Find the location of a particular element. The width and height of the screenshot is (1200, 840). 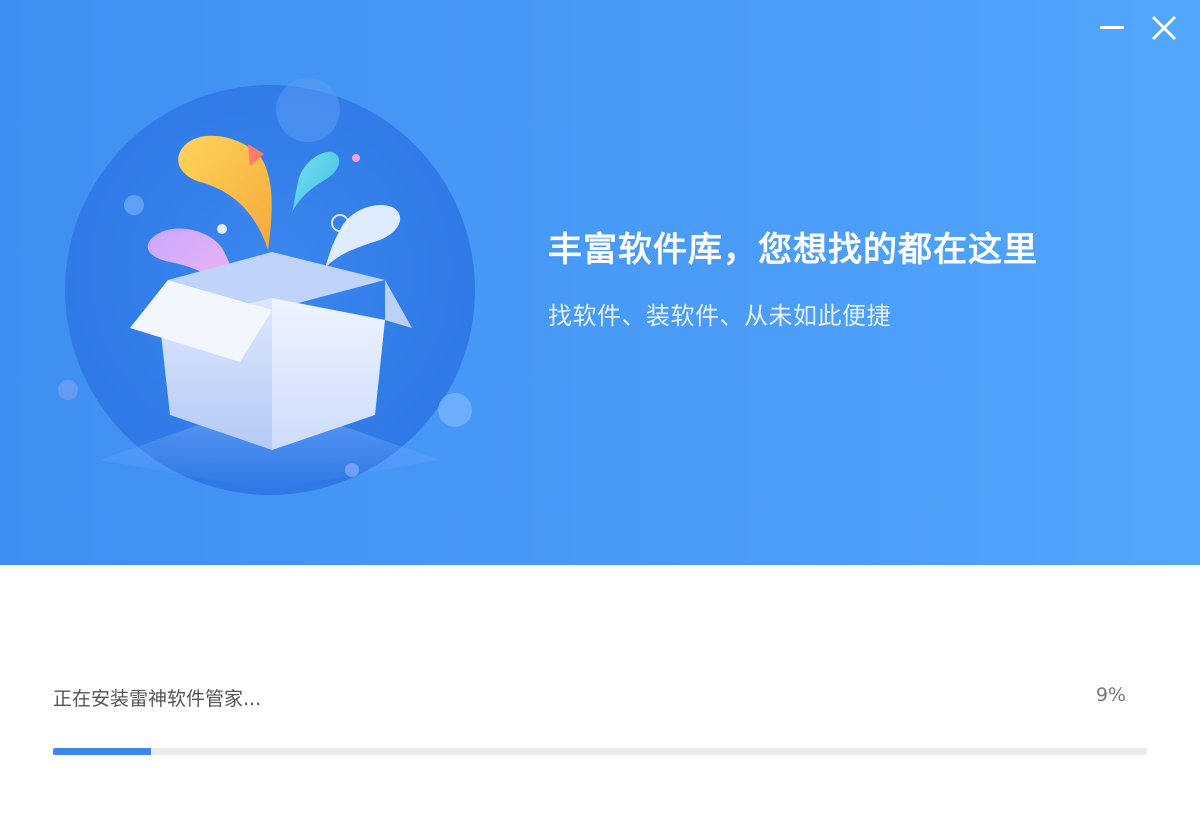

close-icon is located at coordinates (1164, 28).